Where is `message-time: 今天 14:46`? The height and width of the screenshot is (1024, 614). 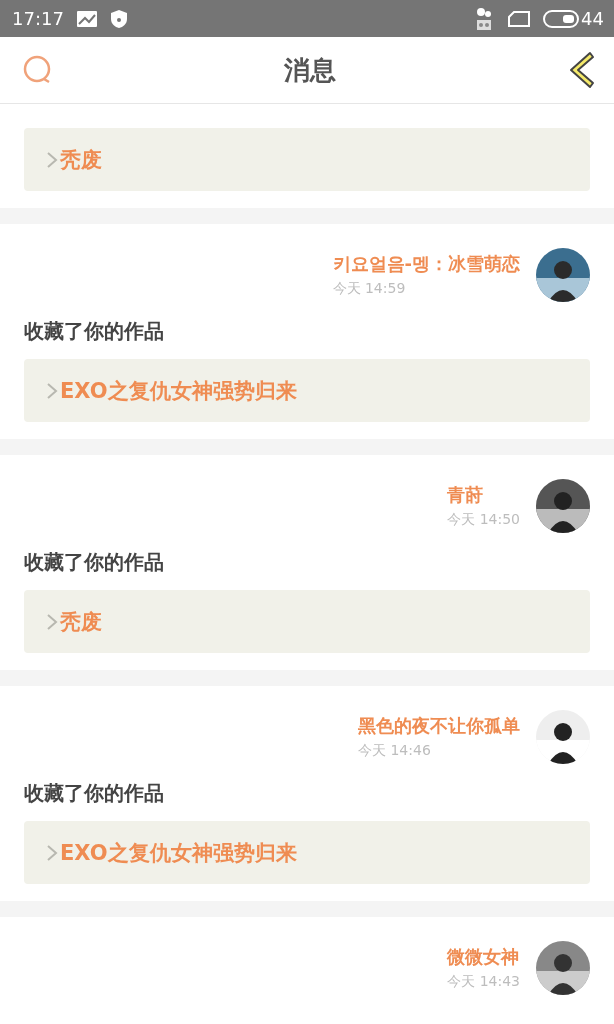
message-time: 今天 14:46 is located at coordinates (394, 751).